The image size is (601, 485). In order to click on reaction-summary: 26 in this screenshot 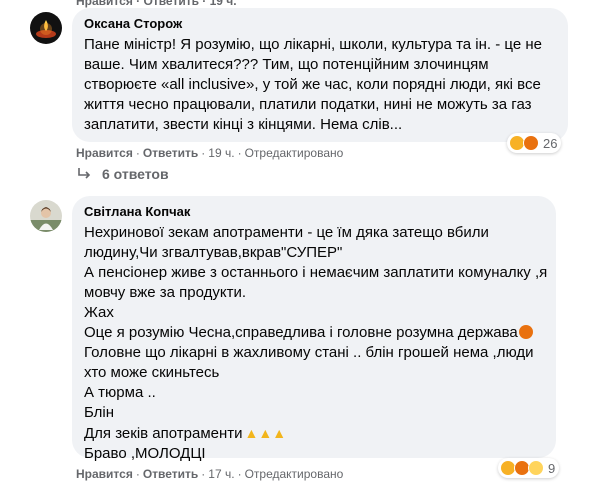, I will do `click(534, 143)`.